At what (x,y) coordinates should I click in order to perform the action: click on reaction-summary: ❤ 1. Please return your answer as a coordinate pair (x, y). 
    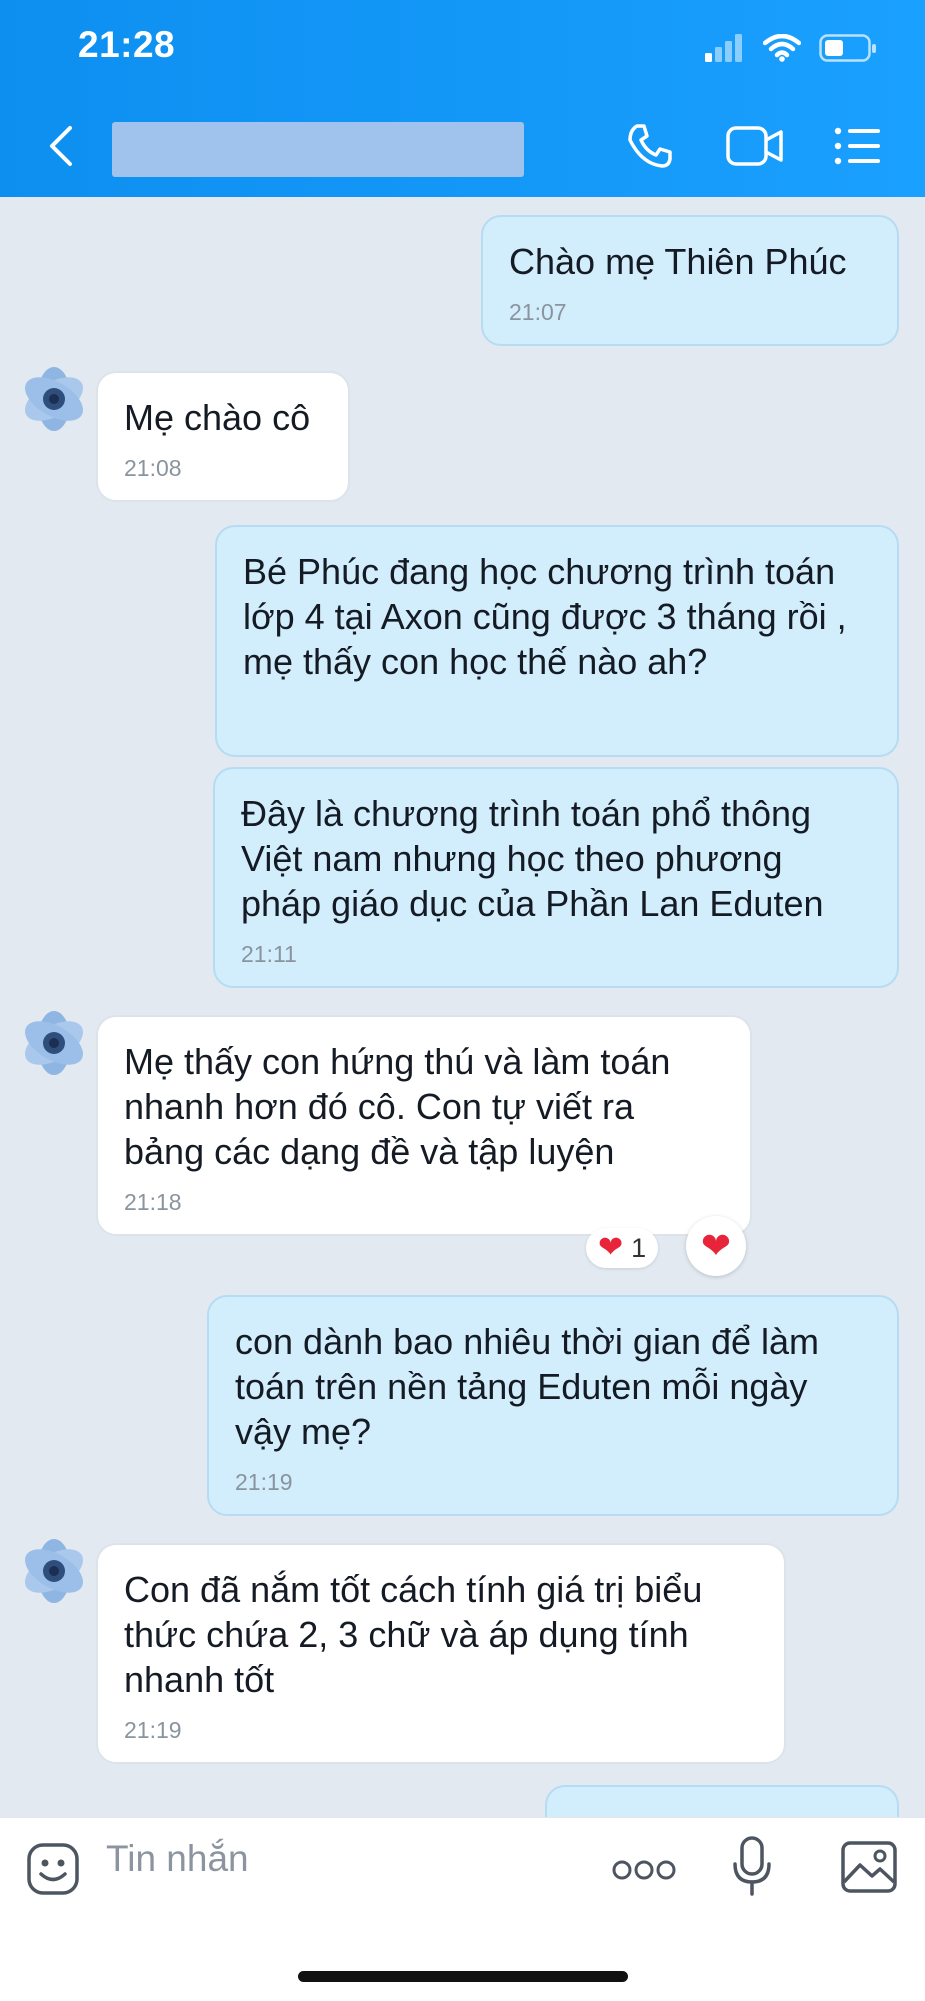
    Looking at the image, I should click on (622, 1248).